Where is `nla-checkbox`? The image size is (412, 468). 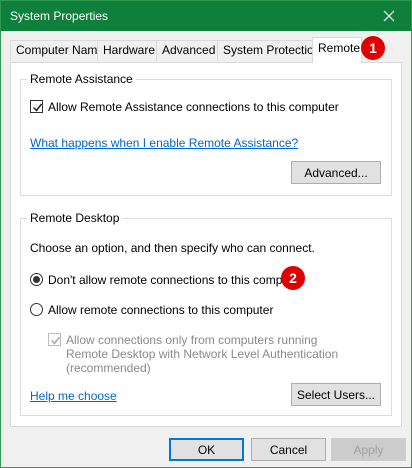
nla-checkbox is located at coordinates (54, 339).